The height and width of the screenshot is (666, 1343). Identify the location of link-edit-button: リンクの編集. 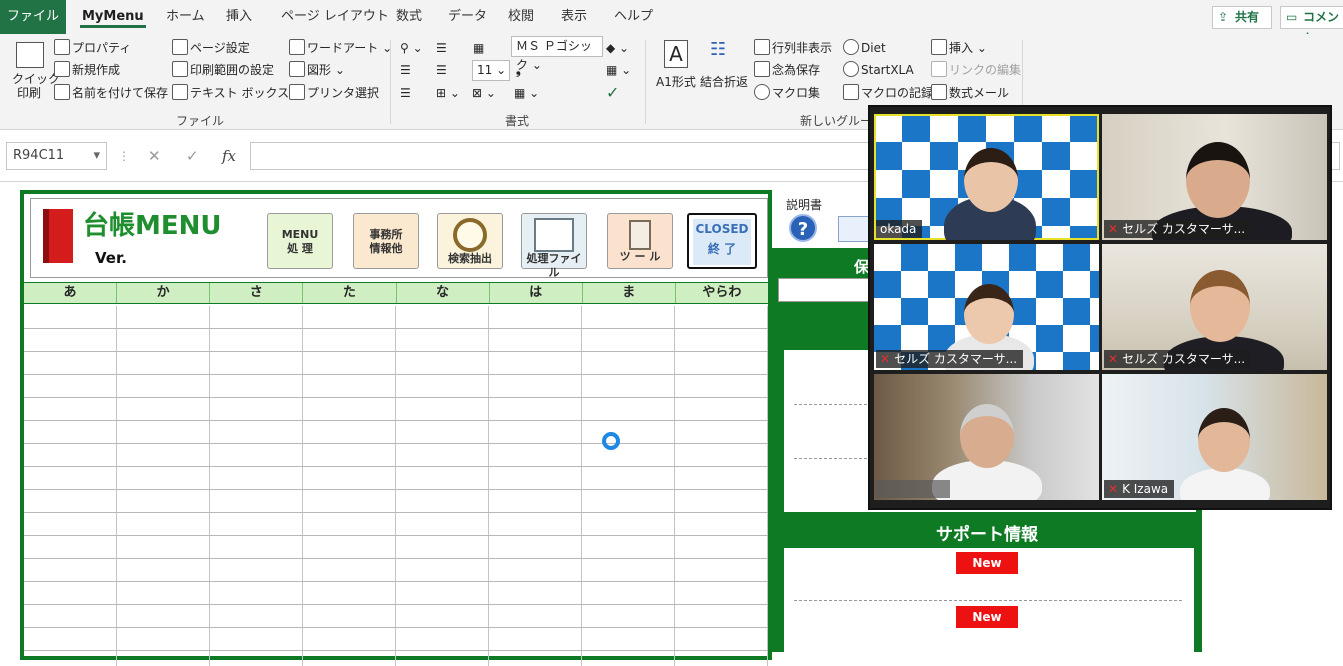
(976, 70).